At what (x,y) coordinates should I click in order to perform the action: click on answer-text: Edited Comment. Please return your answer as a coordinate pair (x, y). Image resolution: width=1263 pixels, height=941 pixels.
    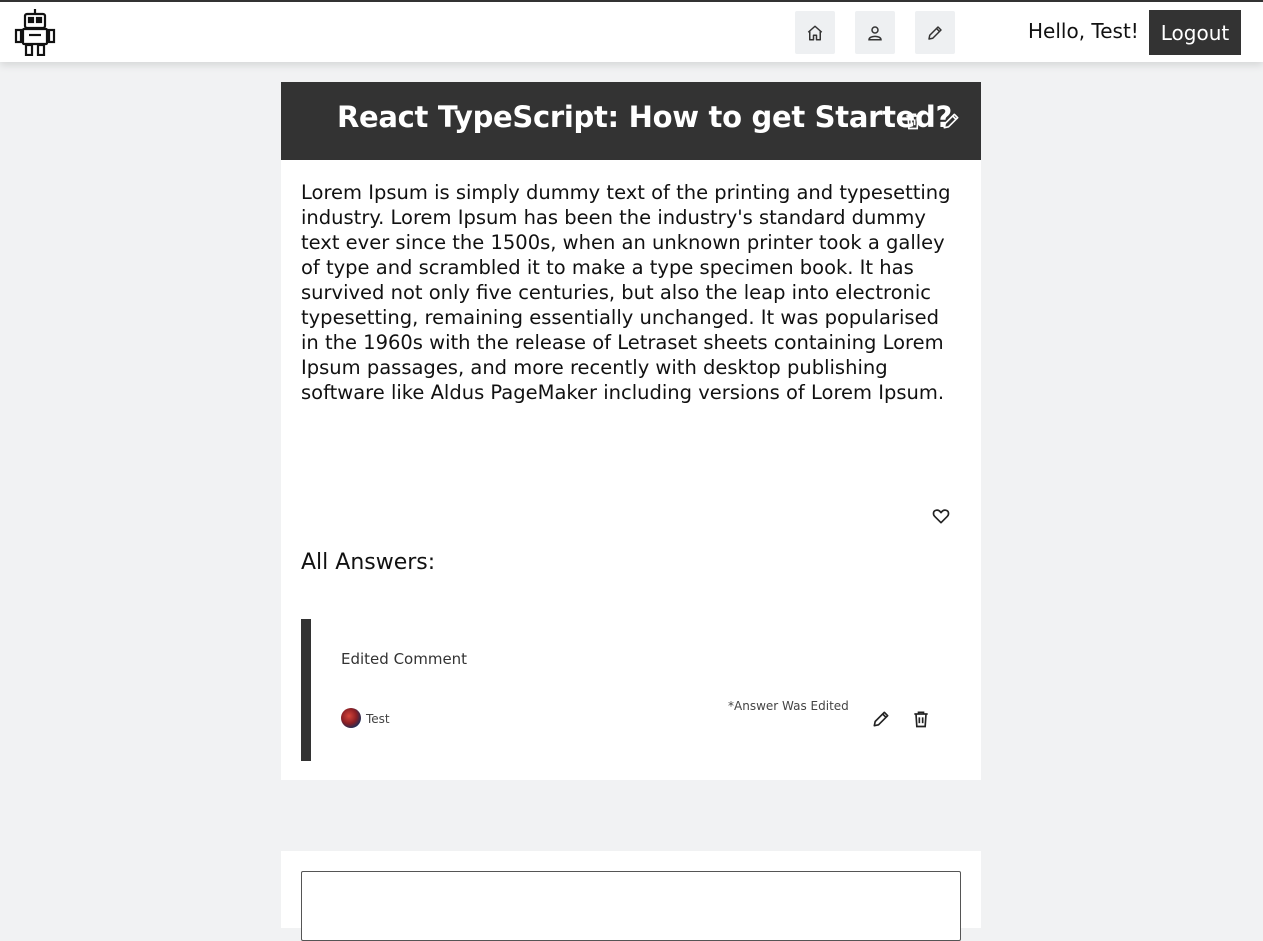
    Looking at the image, I should click on (404, 659).